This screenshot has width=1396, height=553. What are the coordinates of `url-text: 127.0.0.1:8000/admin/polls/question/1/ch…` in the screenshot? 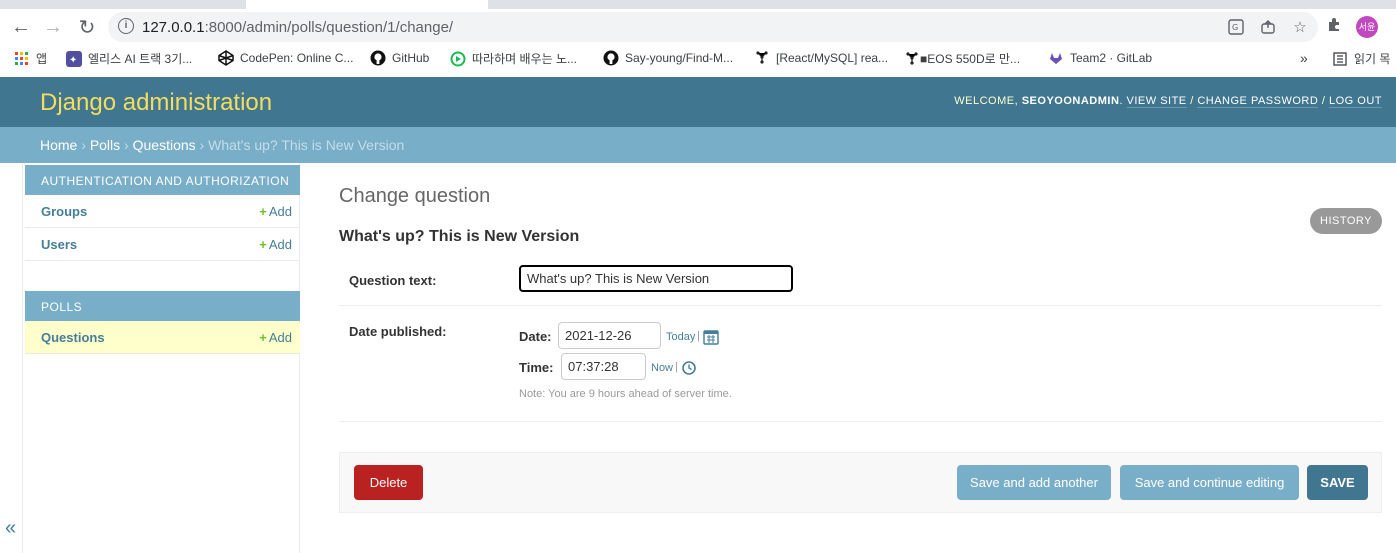 It's located at (297, 27).